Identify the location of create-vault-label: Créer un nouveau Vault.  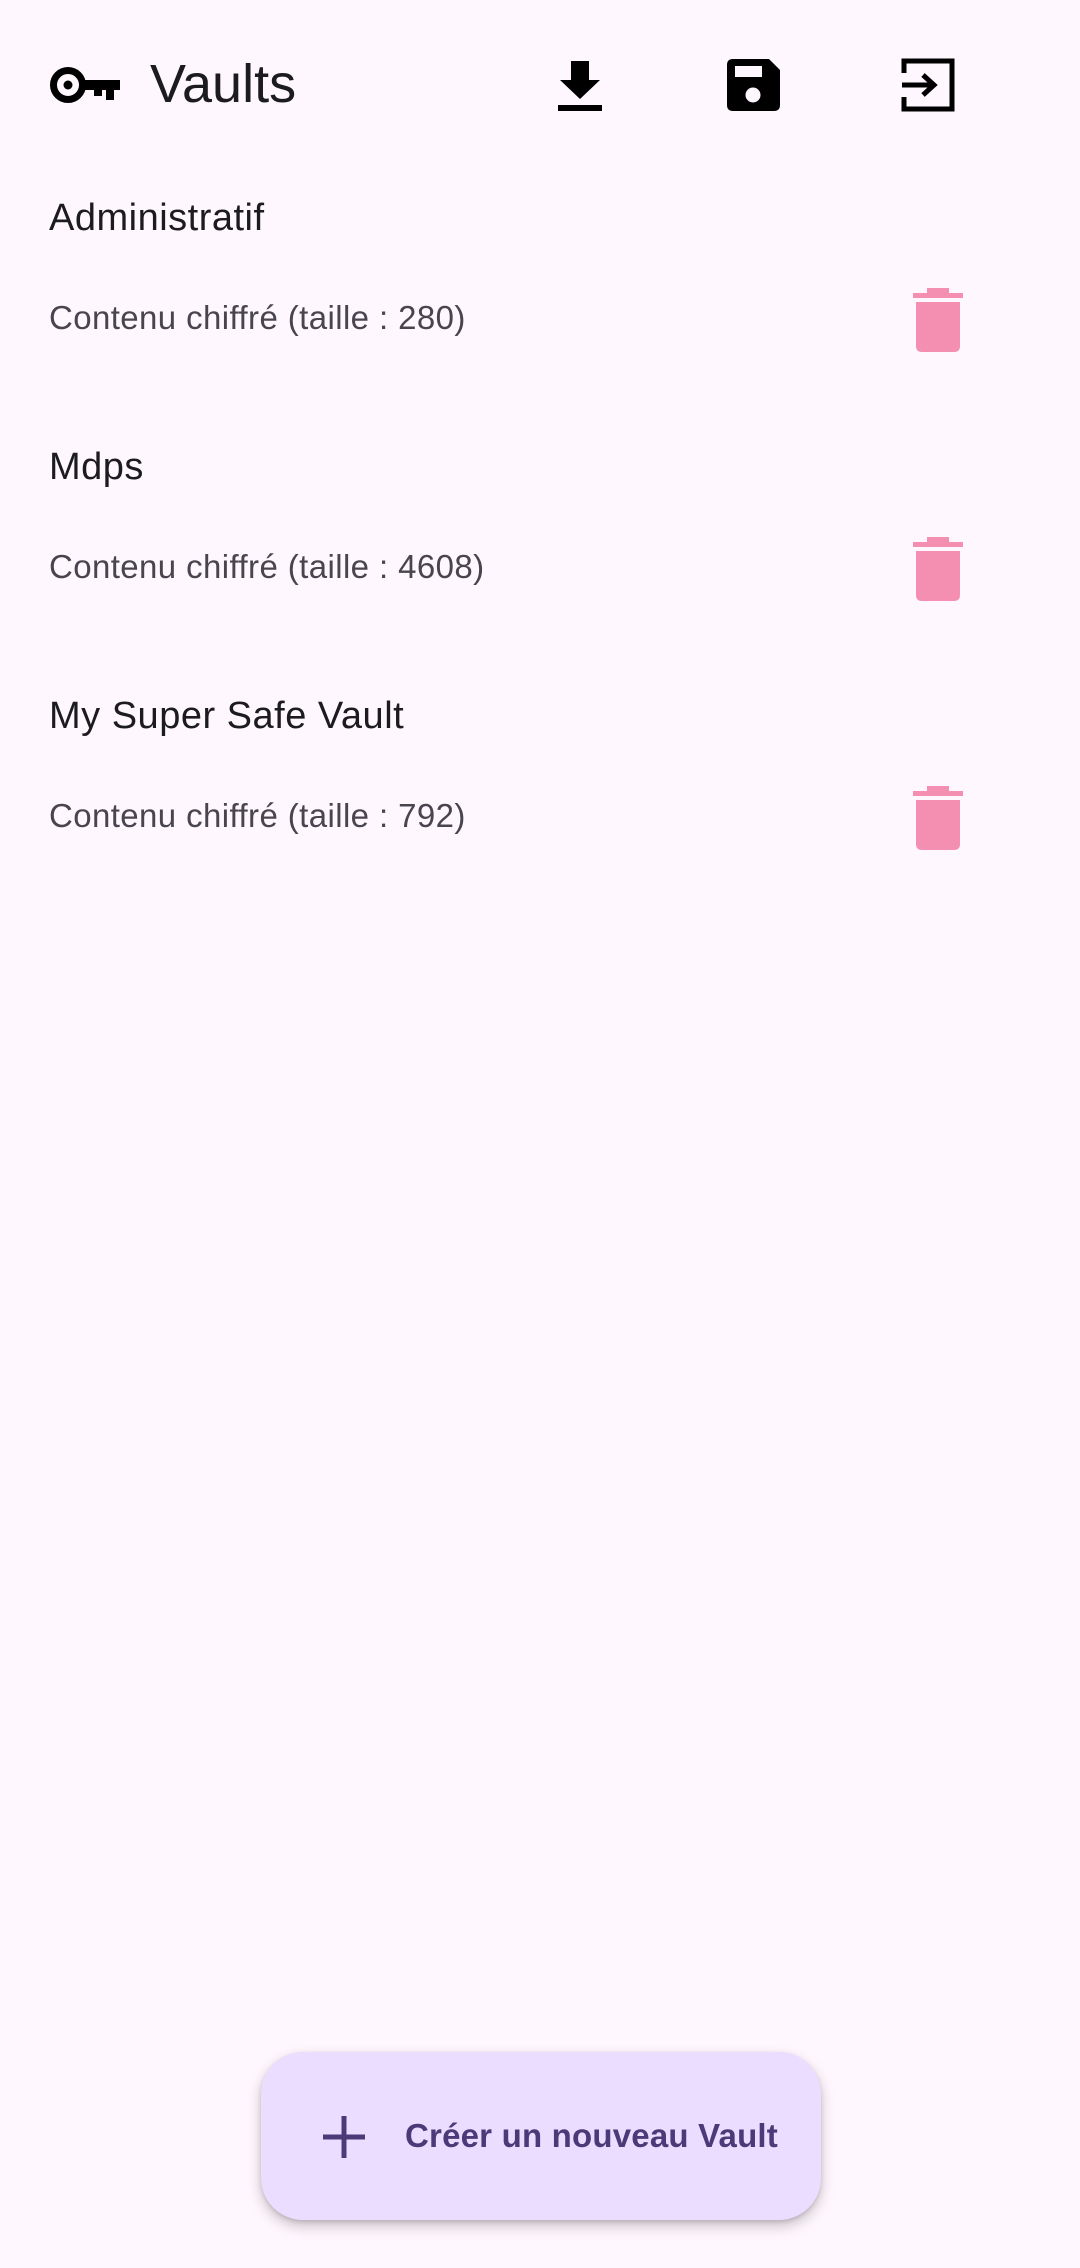
(591, 2135).